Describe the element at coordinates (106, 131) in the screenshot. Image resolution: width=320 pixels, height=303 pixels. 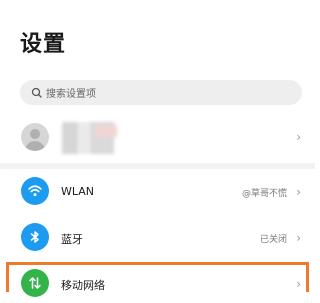
I see `account-name-blurred-accent` at that location.